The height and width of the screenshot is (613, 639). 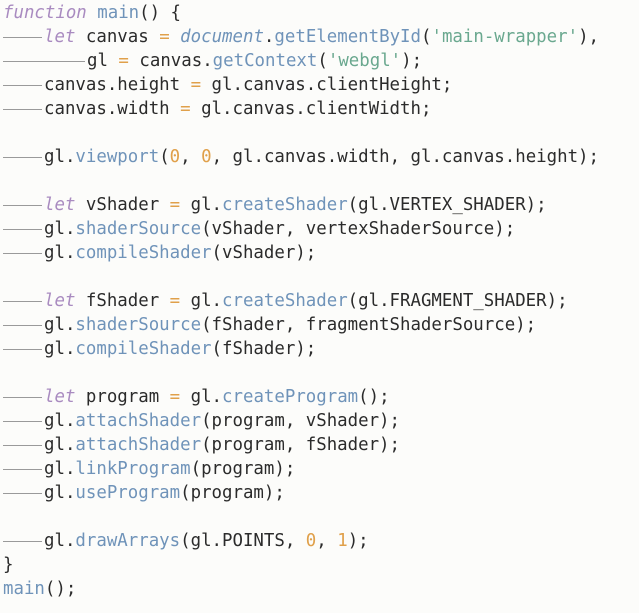 What do you see at coordinates (347, 37) in the screenshot?
I see `code-token: getElementById` at bounding box center [347, 37].